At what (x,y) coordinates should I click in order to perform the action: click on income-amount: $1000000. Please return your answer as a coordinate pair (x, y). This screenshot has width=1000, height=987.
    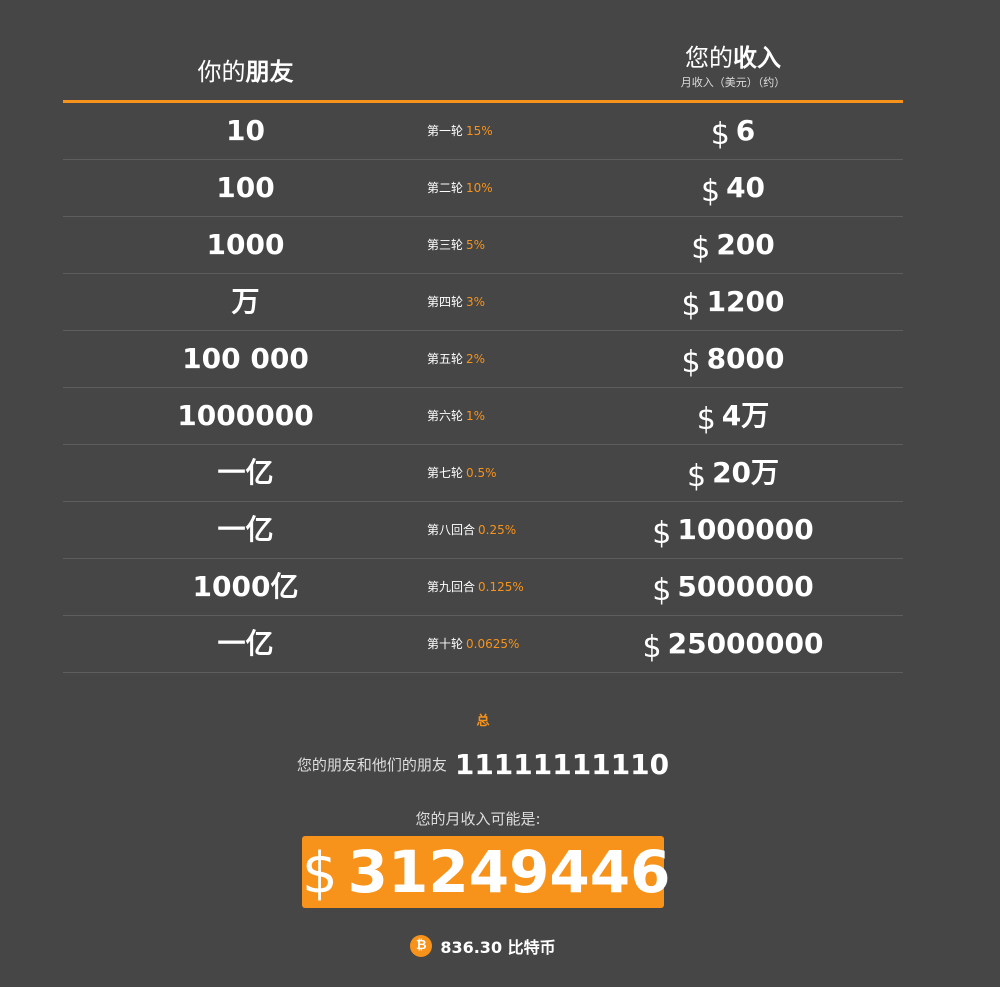
    Looking at the image, I should click on (733, 530).